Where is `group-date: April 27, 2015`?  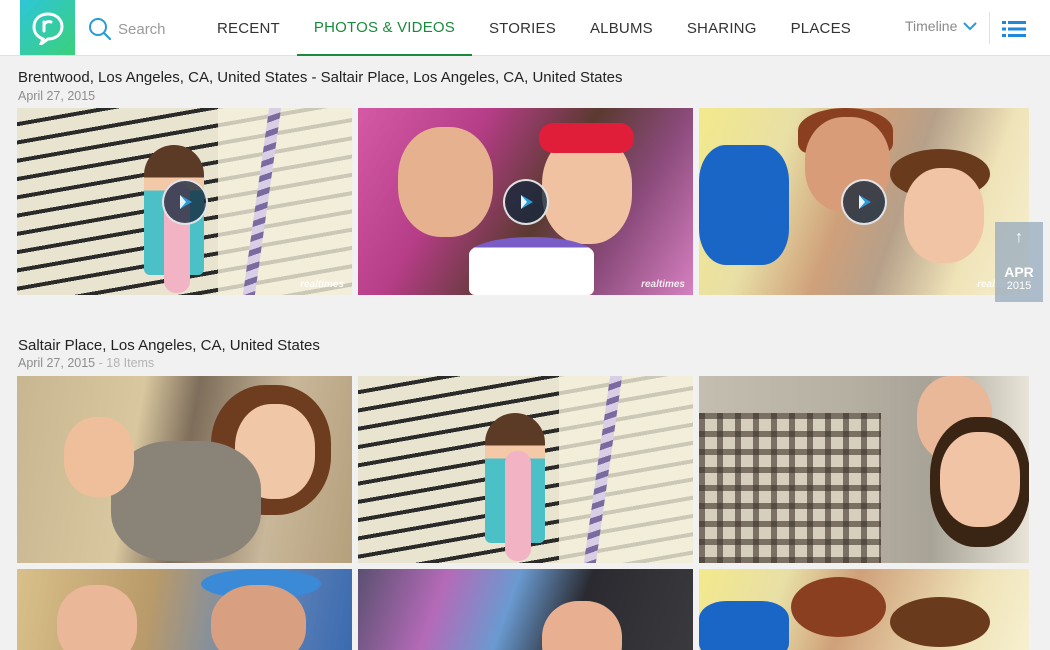
group-date: April 27, 2015 is located at coordinates (56, 96).